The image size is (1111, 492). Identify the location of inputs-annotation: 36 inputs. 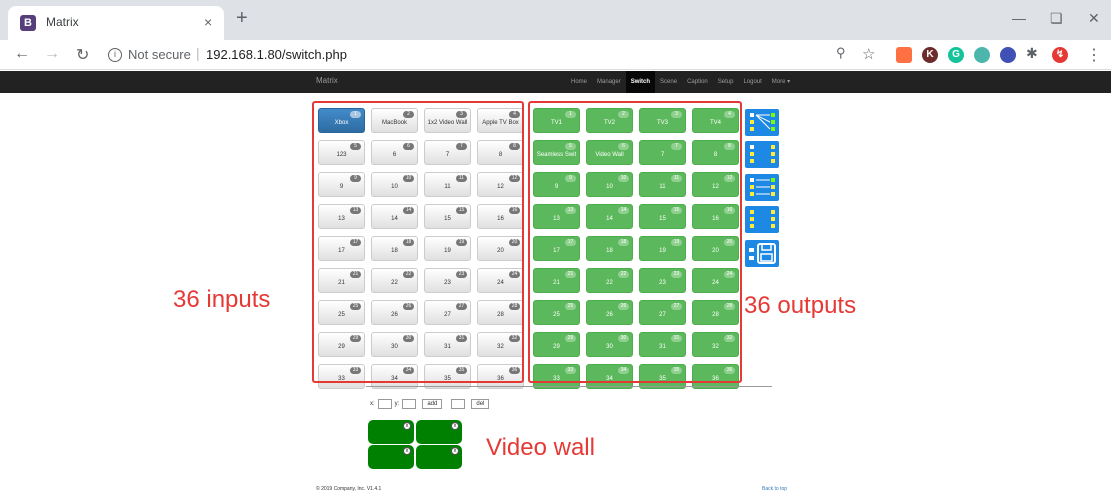
(222, 299).